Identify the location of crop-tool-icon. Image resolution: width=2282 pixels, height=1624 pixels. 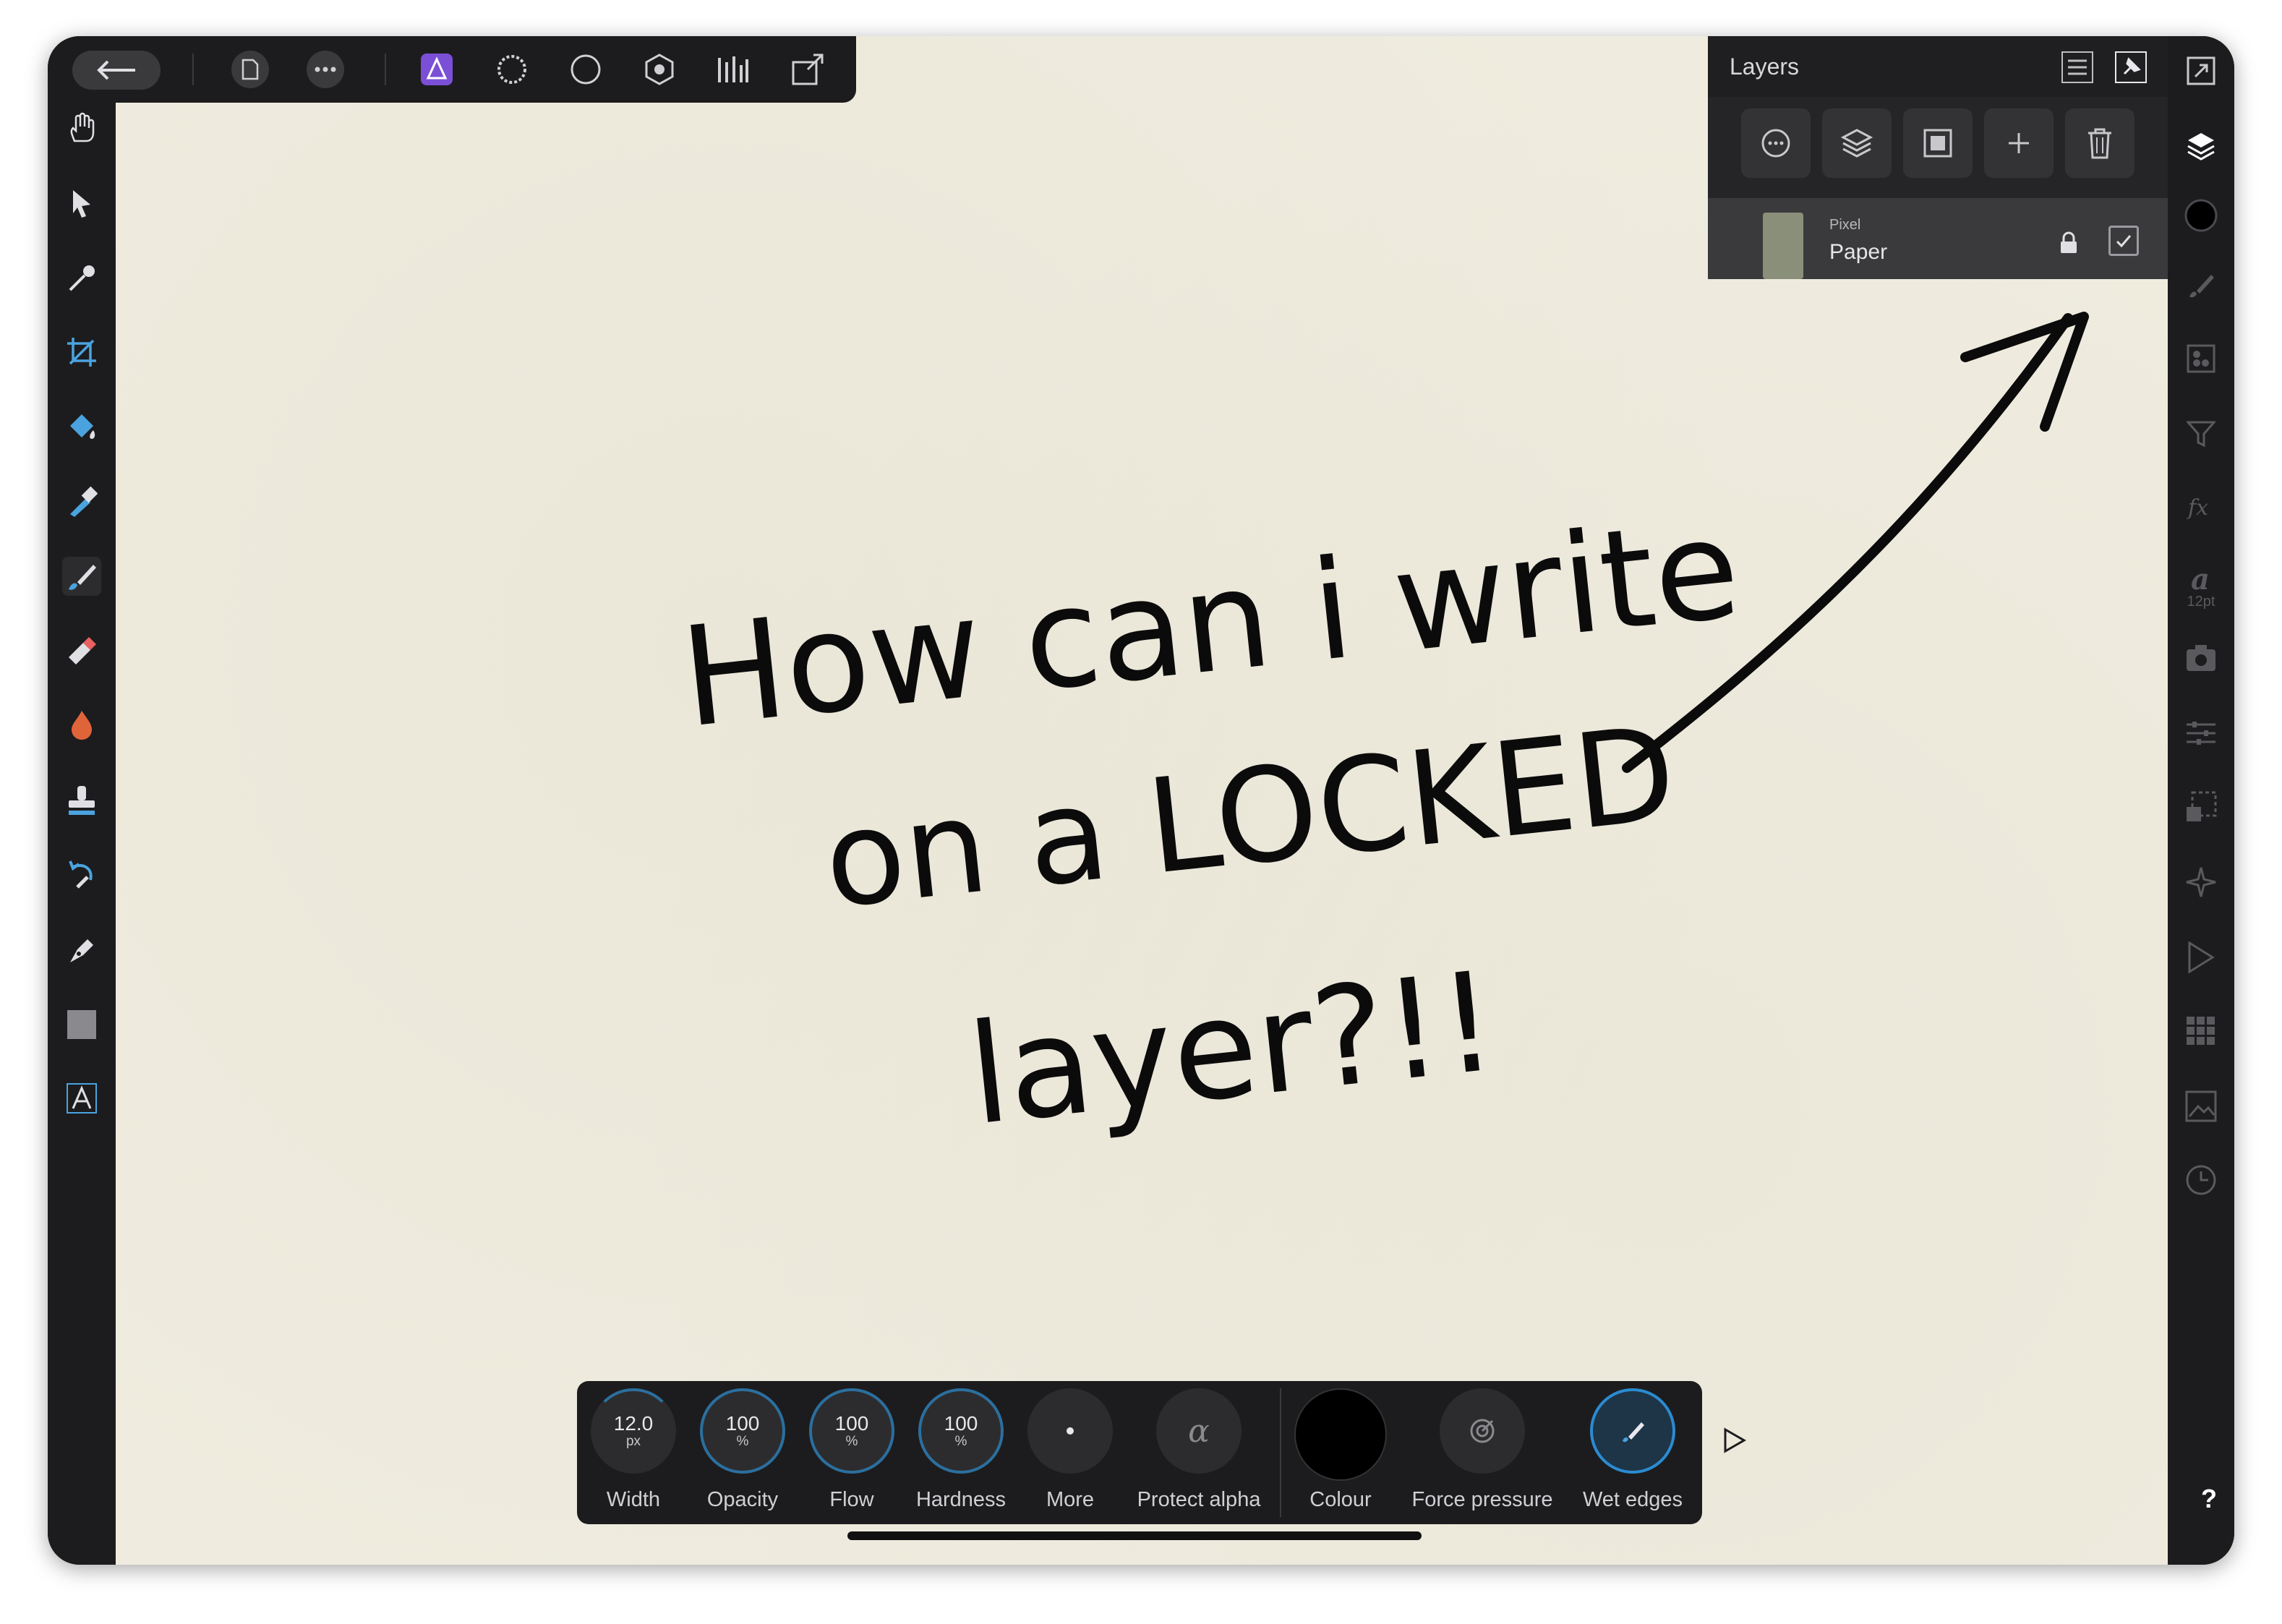
(81, 352).